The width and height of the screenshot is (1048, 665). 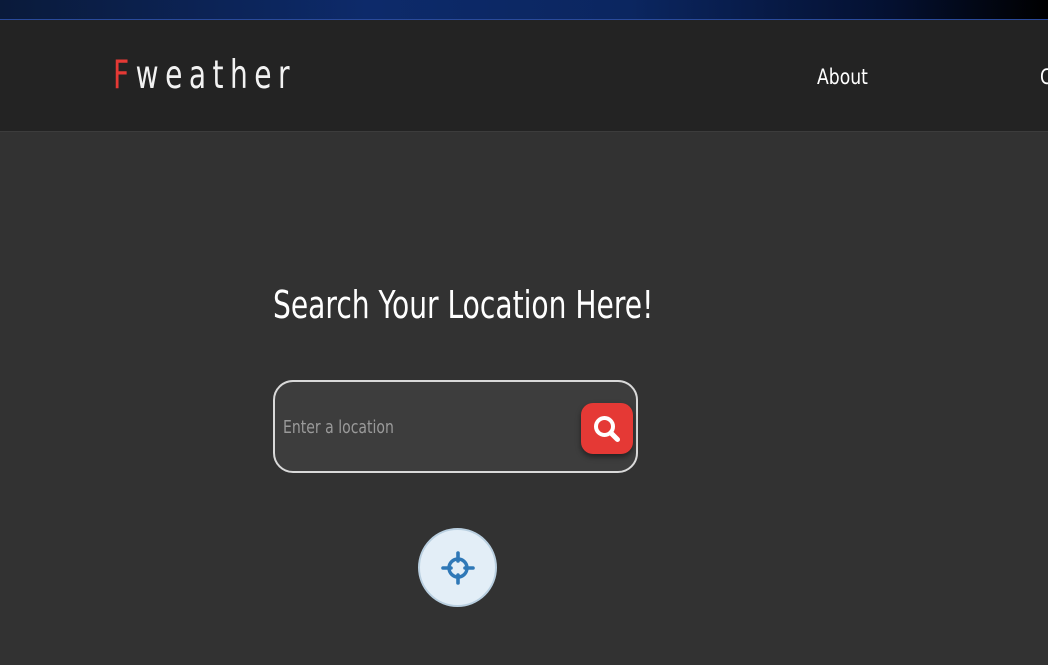 I want to click on crosshair-icon, so click(x=457, y=567).